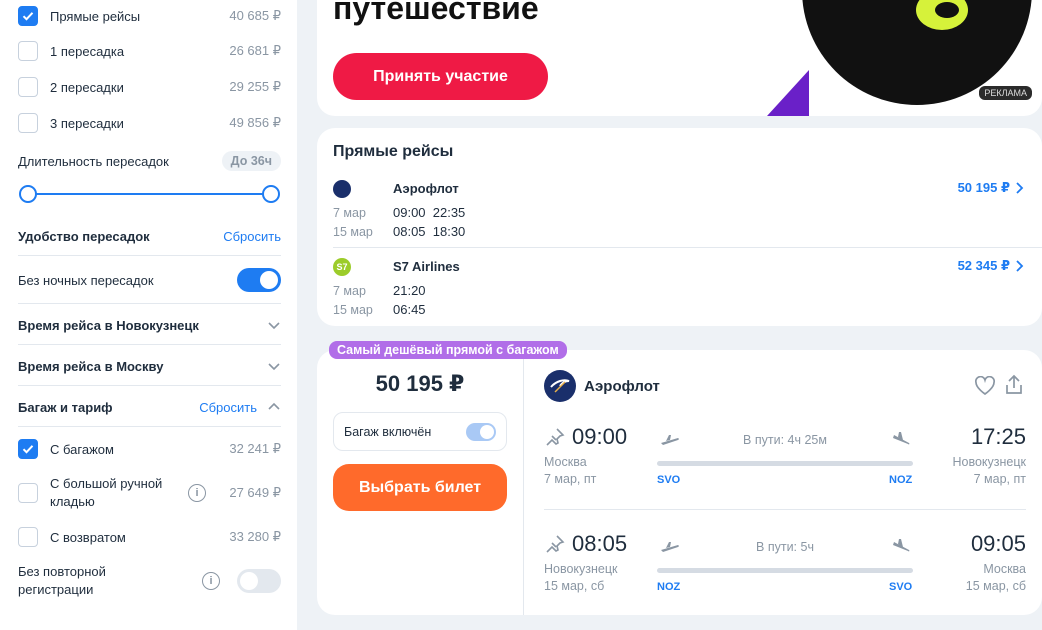 This screenshot has width=1042, height=630. Describe the element at coordinates (149, 537) in the screenshot. I see `filter-refundable: С возвратом 33 280 ₽` at that location.